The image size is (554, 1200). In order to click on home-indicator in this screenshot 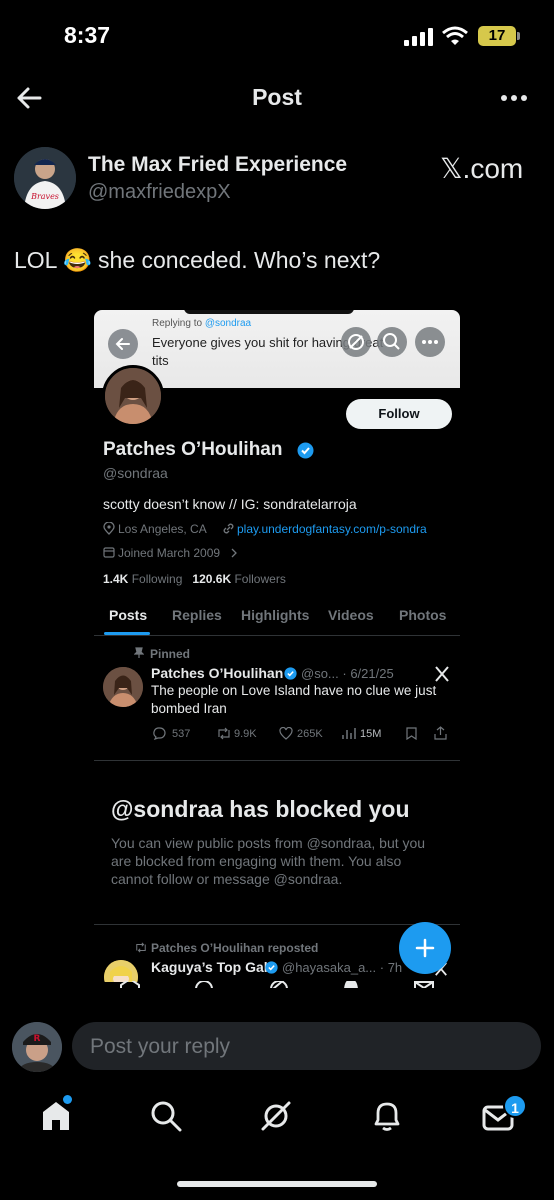, I will do `click(277, 1184)`.